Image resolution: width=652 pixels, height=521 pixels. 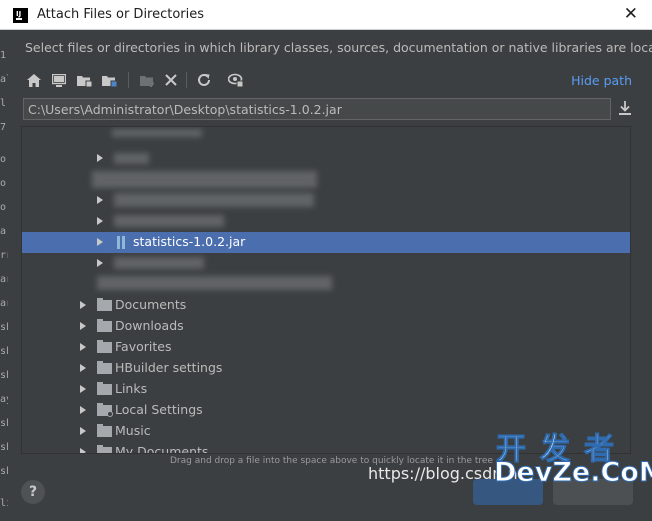 What do you see at coordinates (326, 368) in the screenshot?
I see `tree-row-hbuilder-settings: HBuilder settings` at bounding box center [326, 368].